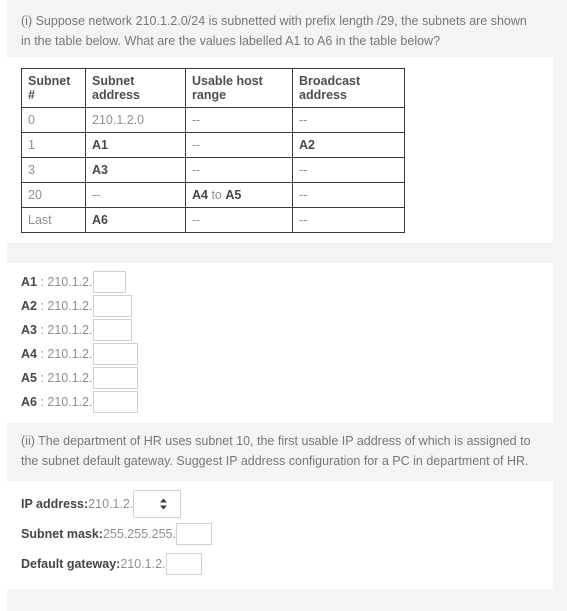 This screenshot has width=567, height=611. What do you see at coordinates (70, 378) in the screenshot?
I see `answer-prefix-a5: 210.1.2.` at bounding box center [70, 378].